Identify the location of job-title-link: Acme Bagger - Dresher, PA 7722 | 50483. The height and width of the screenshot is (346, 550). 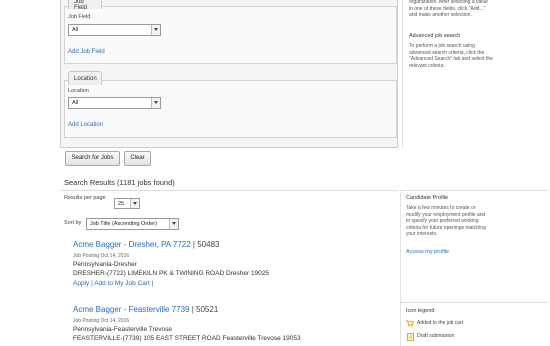
(146, 244).